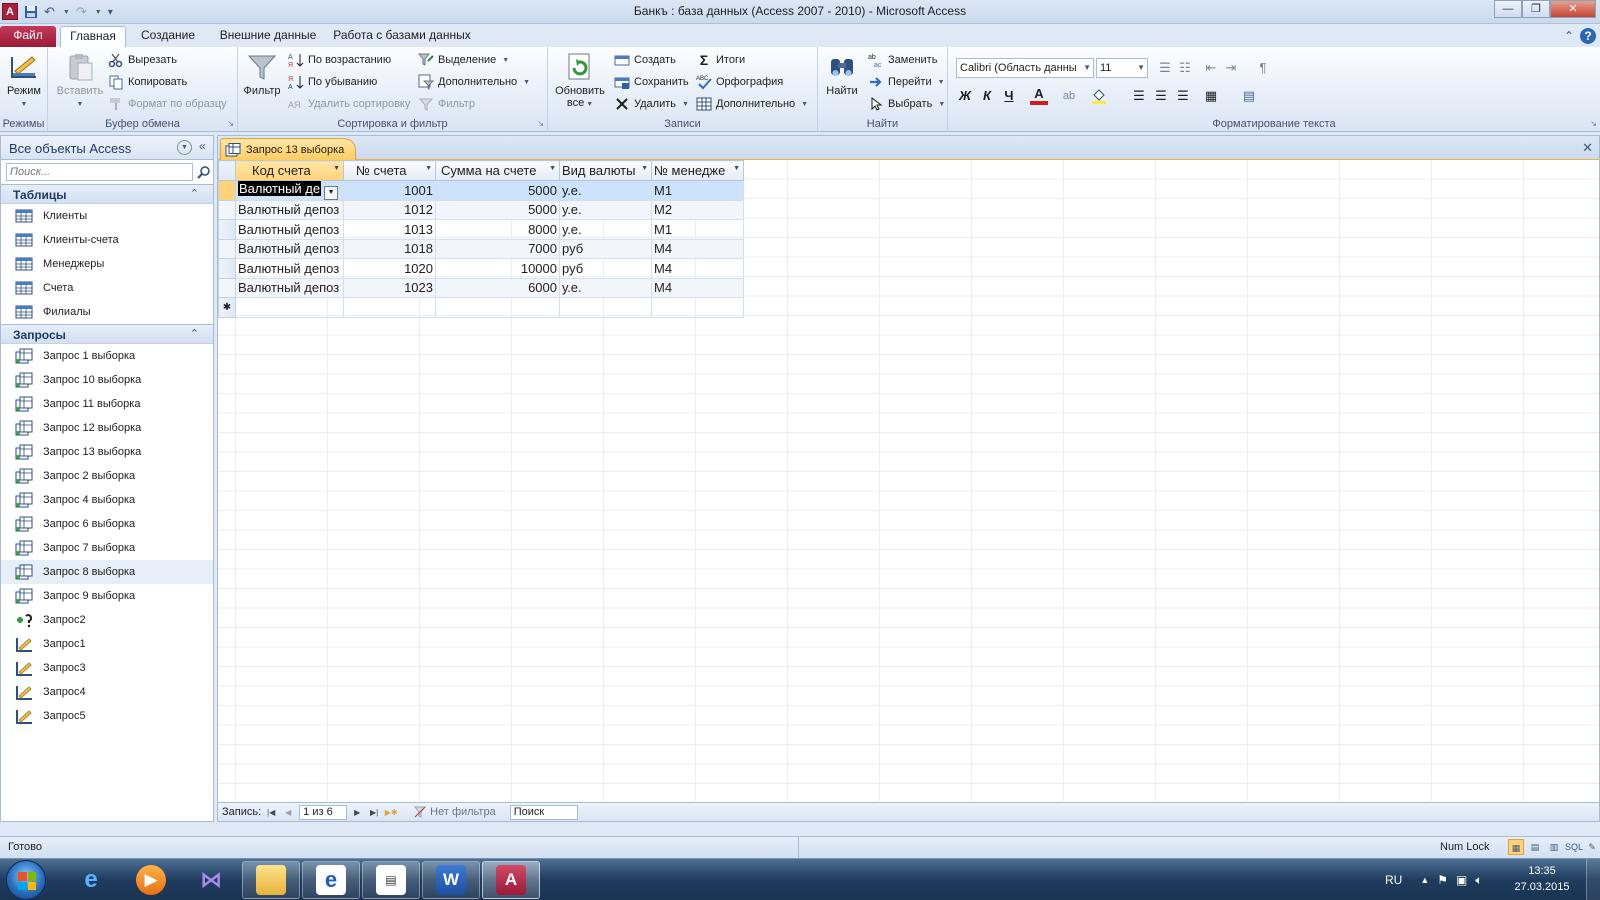 This screenshot has width=1600, height=900. What do you see at coordinates (1122, 68) in the screenshot?
I see `font-size-select: 11 ▼` at bounding box center [1122, 68].